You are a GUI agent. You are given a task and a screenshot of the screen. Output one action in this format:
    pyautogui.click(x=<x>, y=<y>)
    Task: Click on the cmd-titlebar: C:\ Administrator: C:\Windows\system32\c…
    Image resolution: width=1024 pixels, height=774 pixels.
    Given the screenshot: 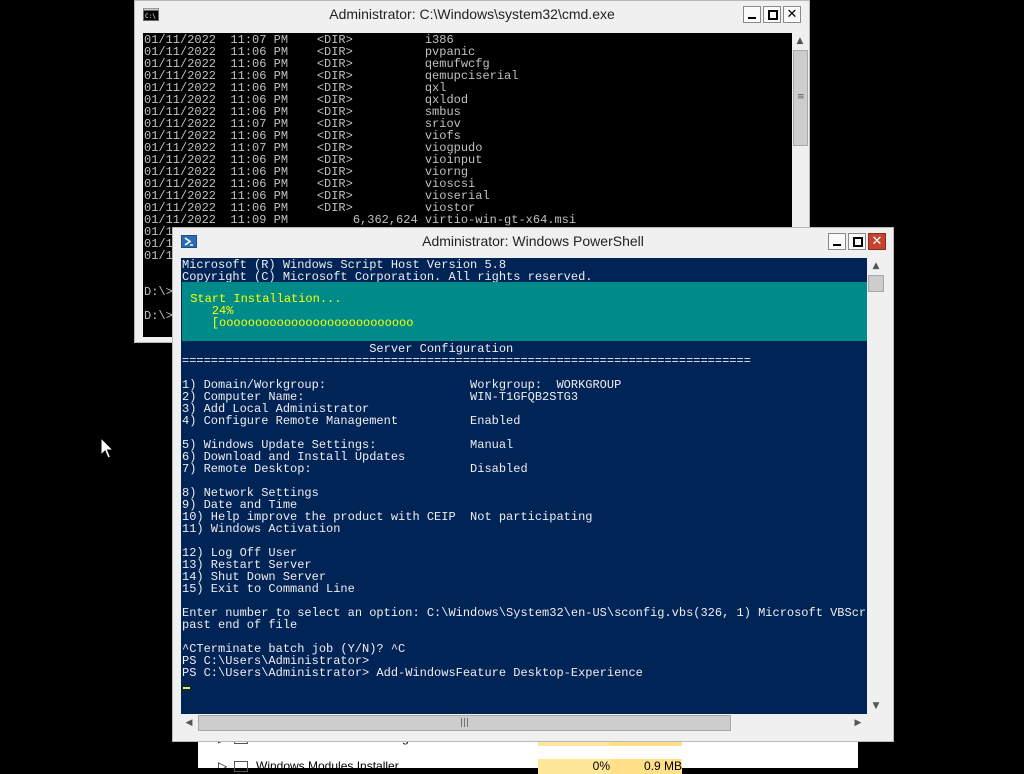 What is the action you would take?
    pyautogui.click(x=472, y=15)
    